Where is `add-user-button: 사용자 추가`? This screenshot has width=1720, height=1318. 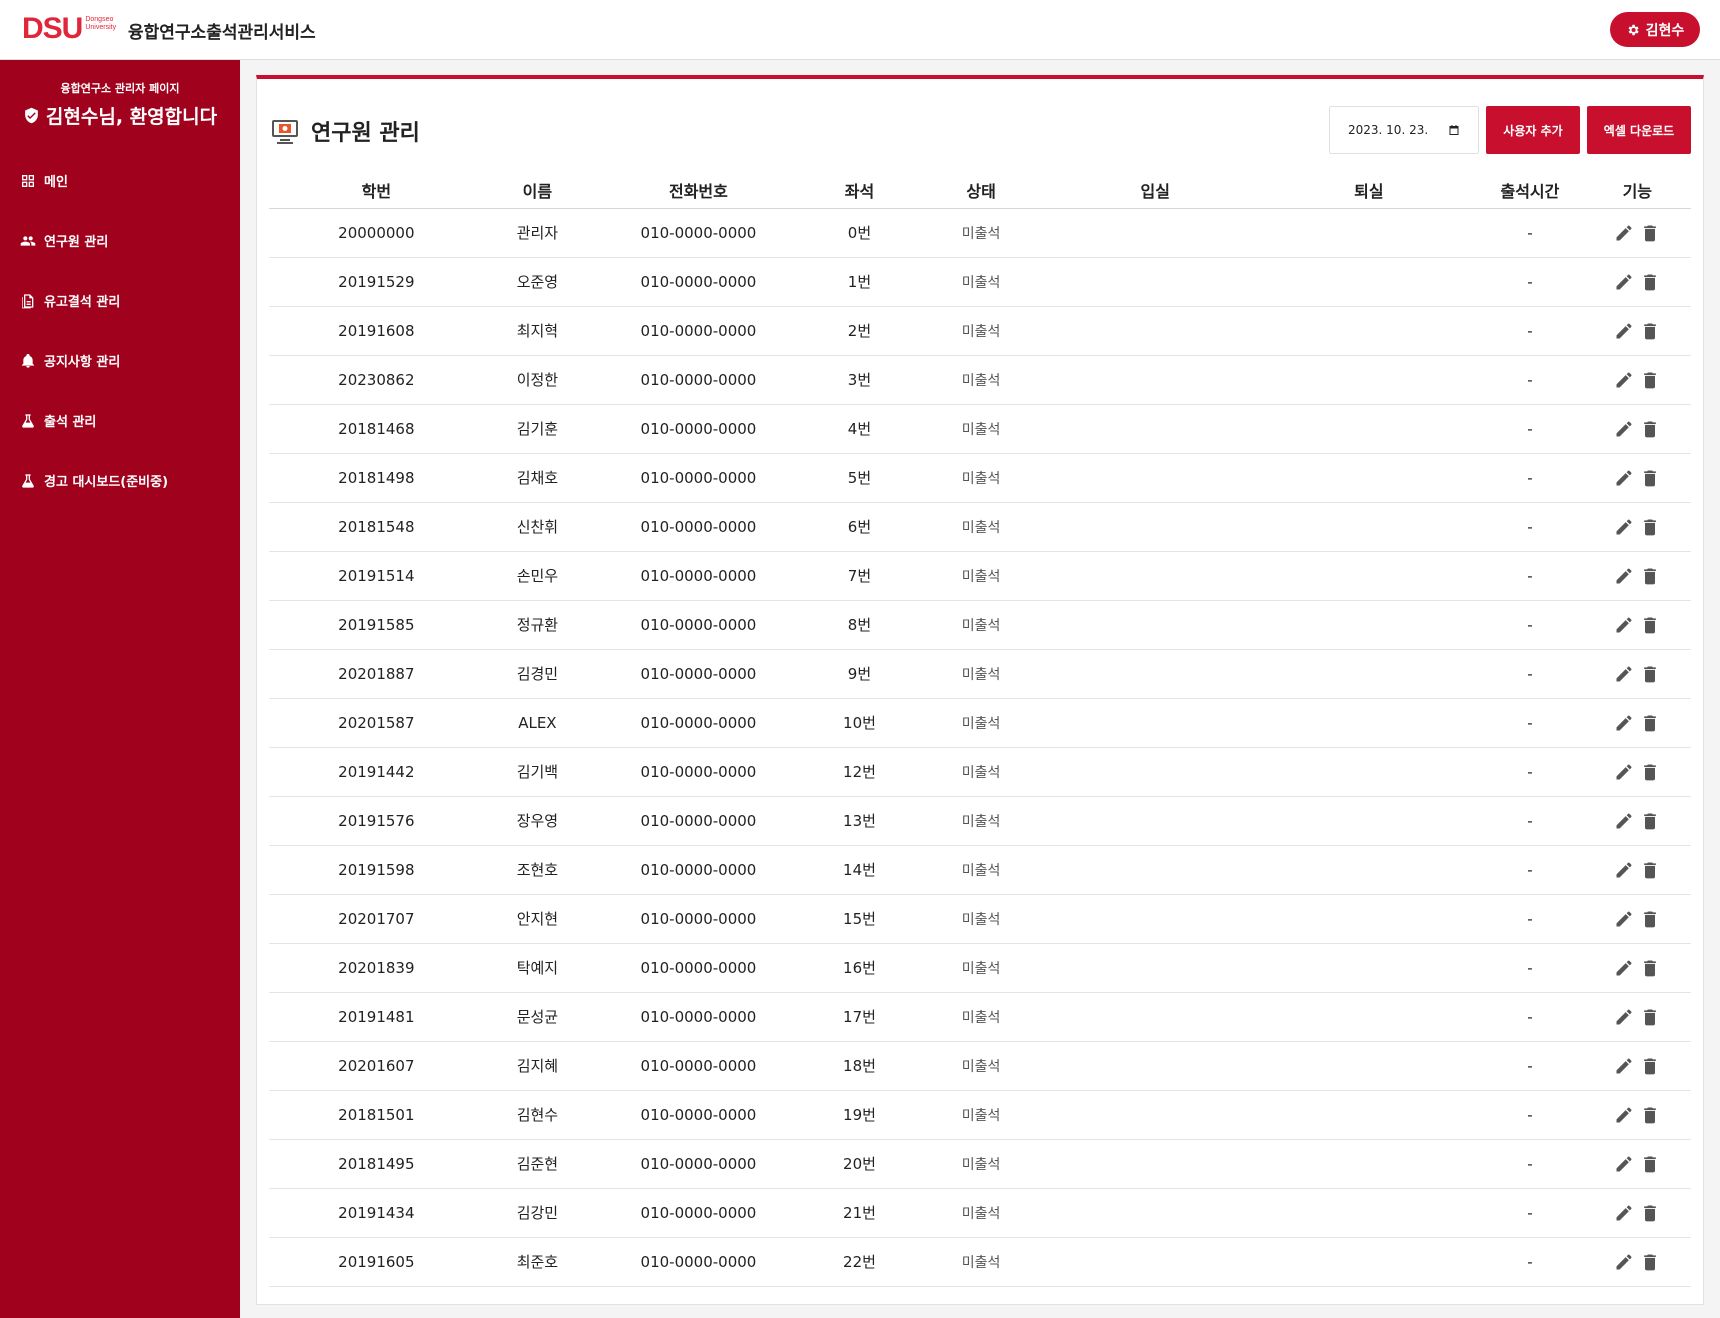 add-user-button: 사용자 추가 is located at coordinates (1533, 130).